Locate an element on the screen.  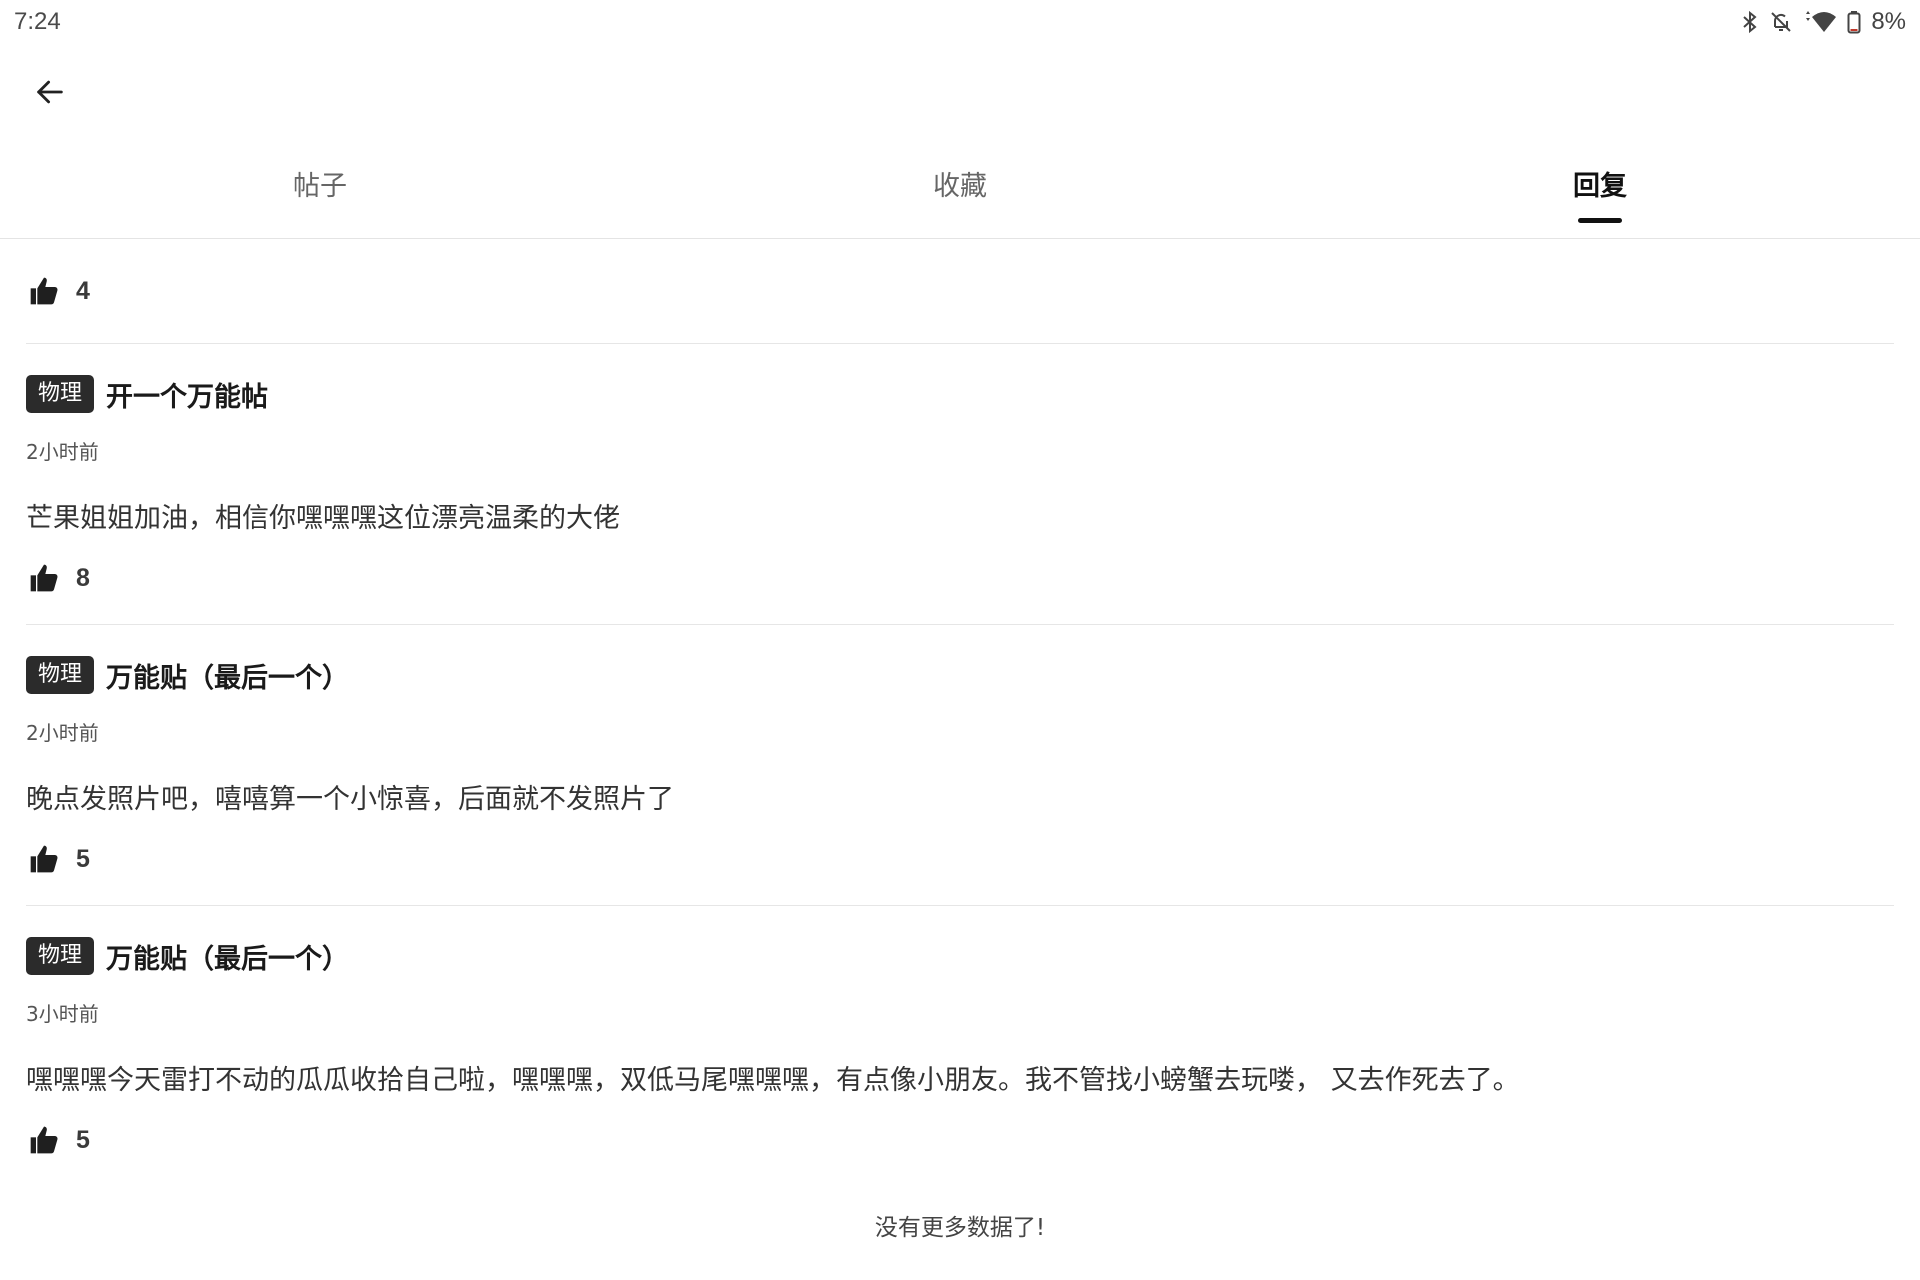
like-count: 8 is located at coordinates (83, 577).